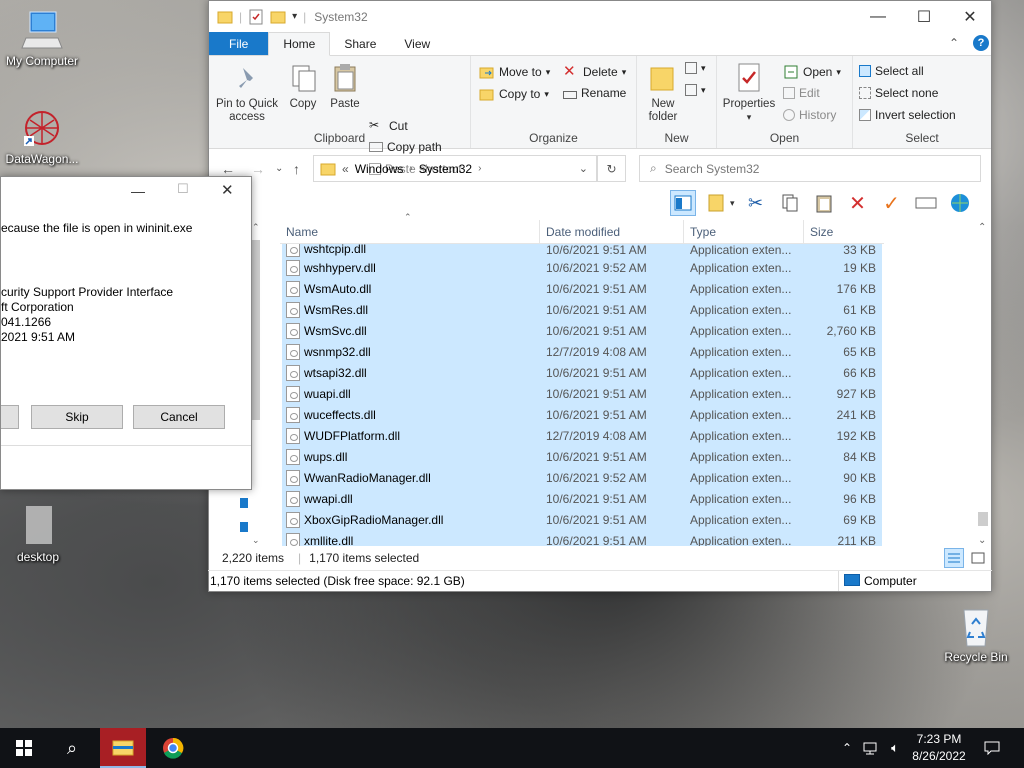 The image size is (1024, 768). I want to click on column-date-modified: Date modified, so click(612, 231).